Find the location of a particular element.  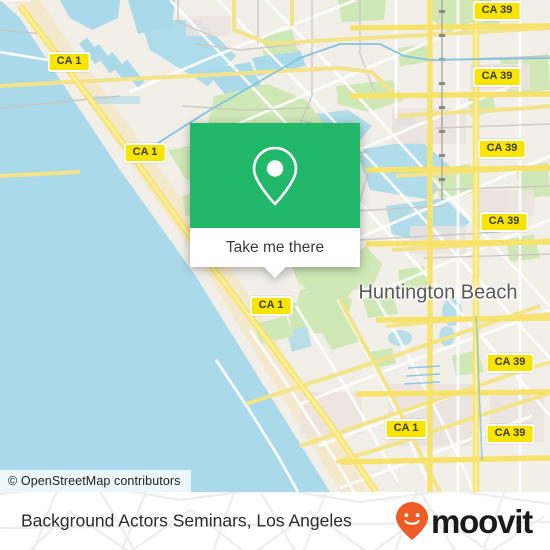

moovit-logo: moovit is located at coordinates (464, 521).